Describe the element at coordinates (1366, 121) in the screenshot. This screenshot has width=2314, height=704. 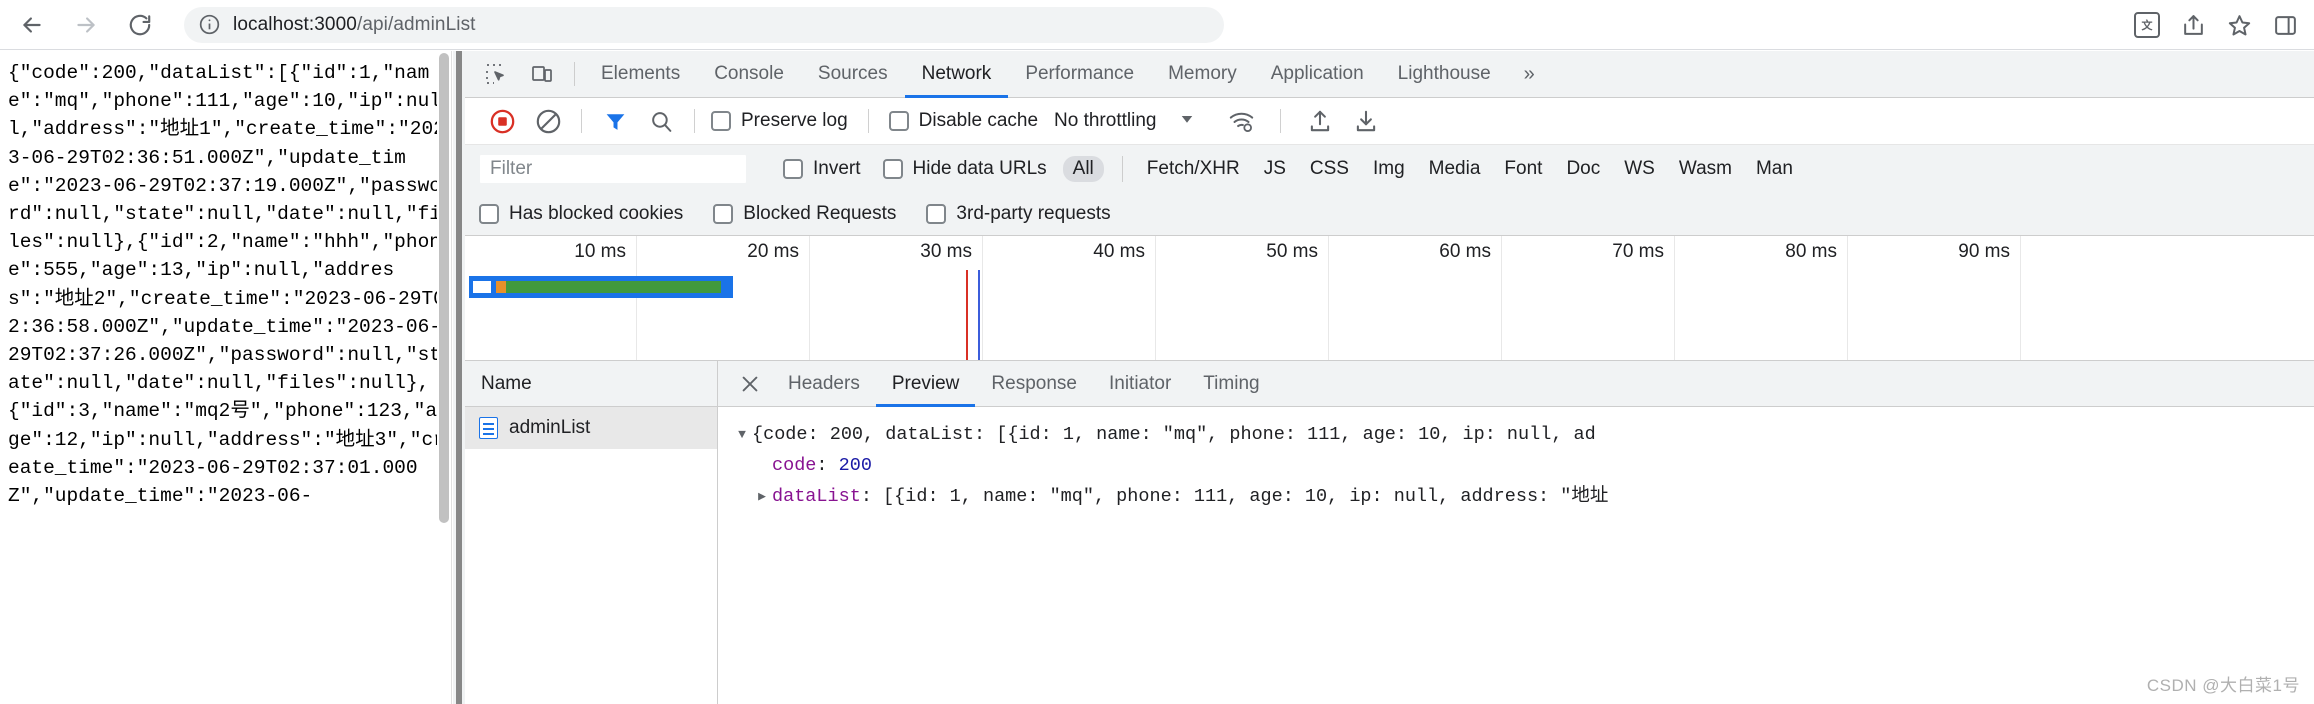
I see `export-har-button` at that location.